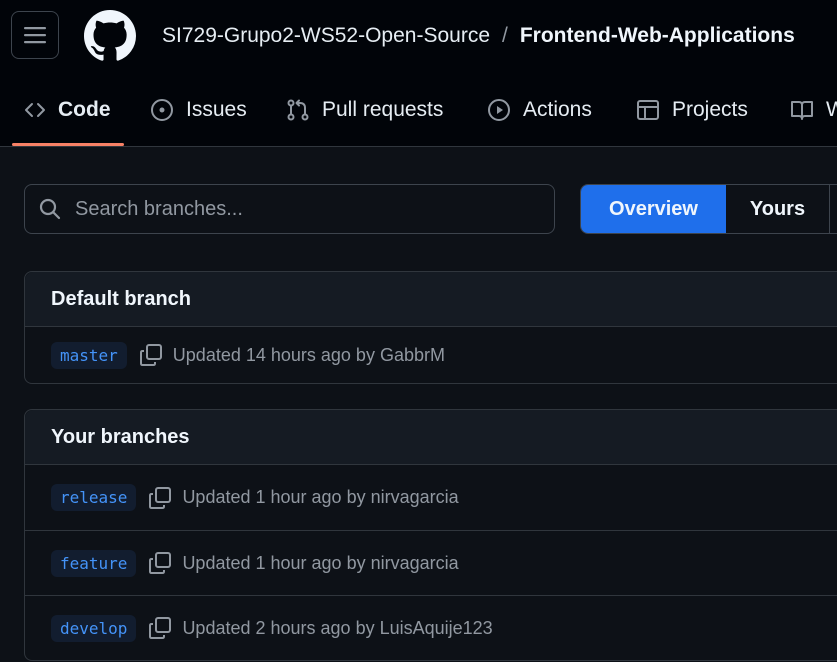 Image resolution: width=837 pixels, height=662 pixels. I want to click on branch-row: master Updated 14 hours ago by GabbrM, so click(431, 355).